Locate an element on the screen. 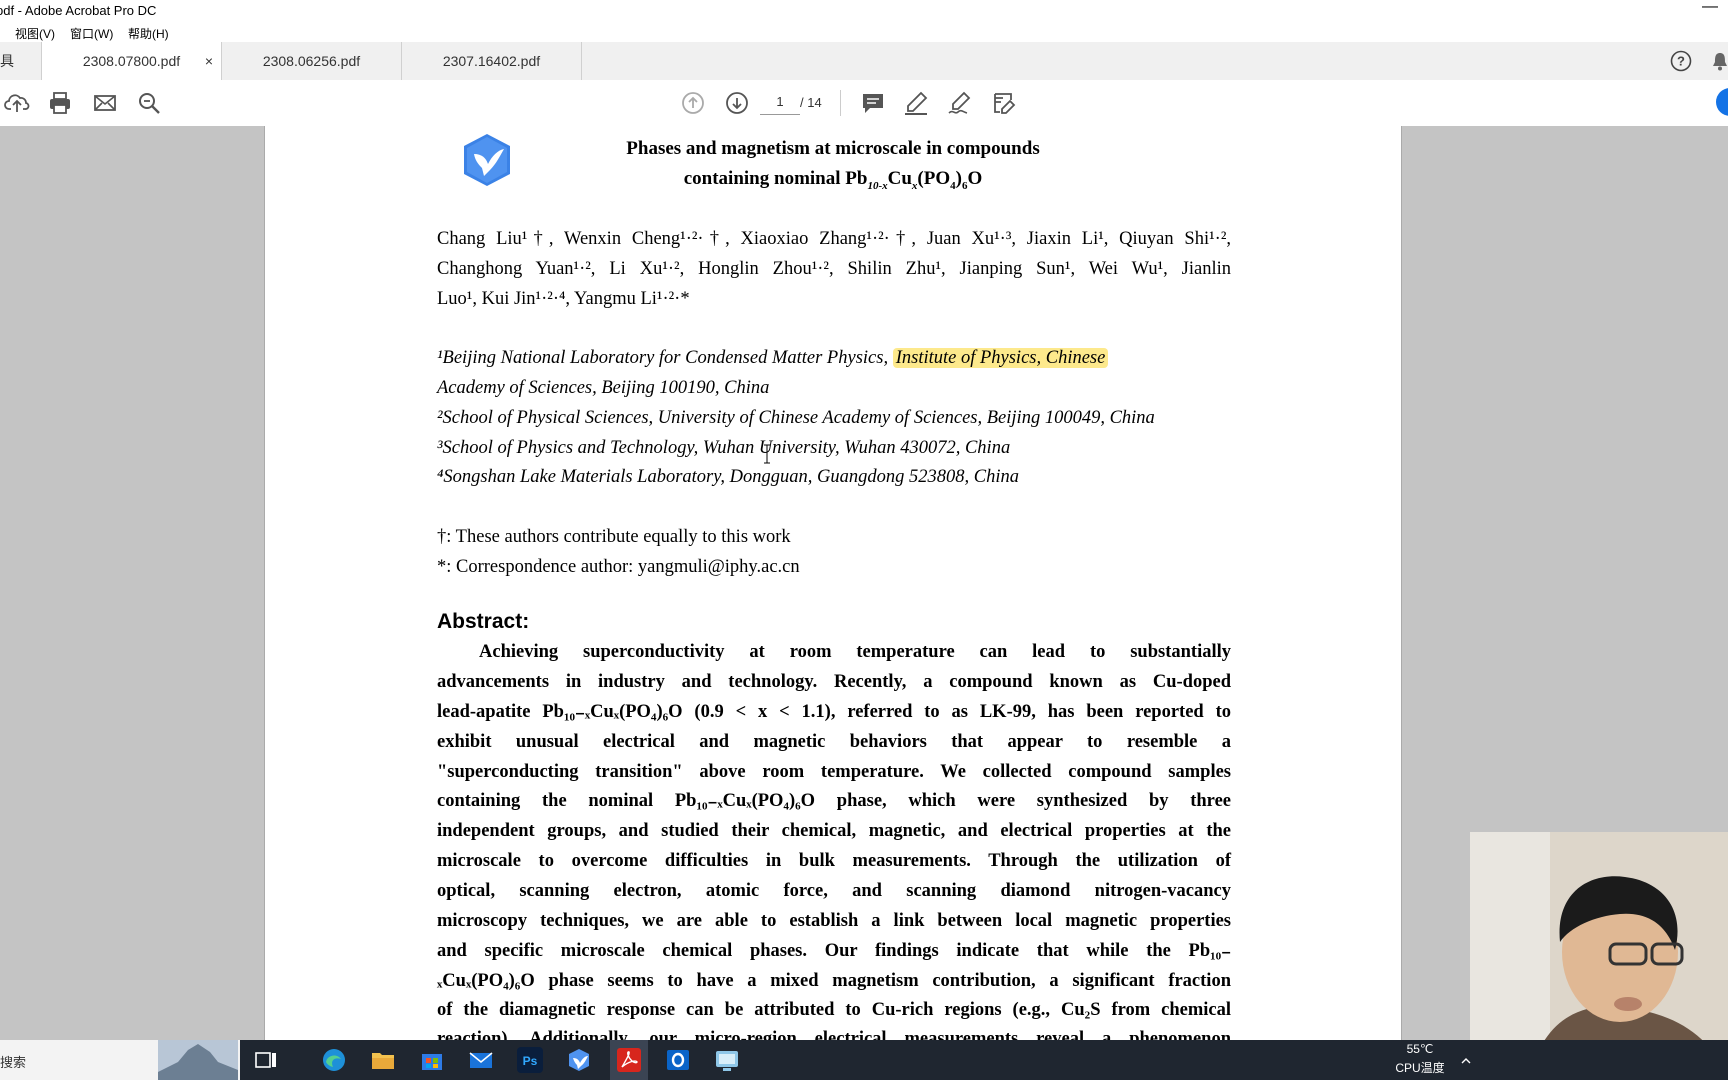 The width and height of the screenshot is (1728, 1085). chevron-up-icon is located at coordinates (1466, 1060).